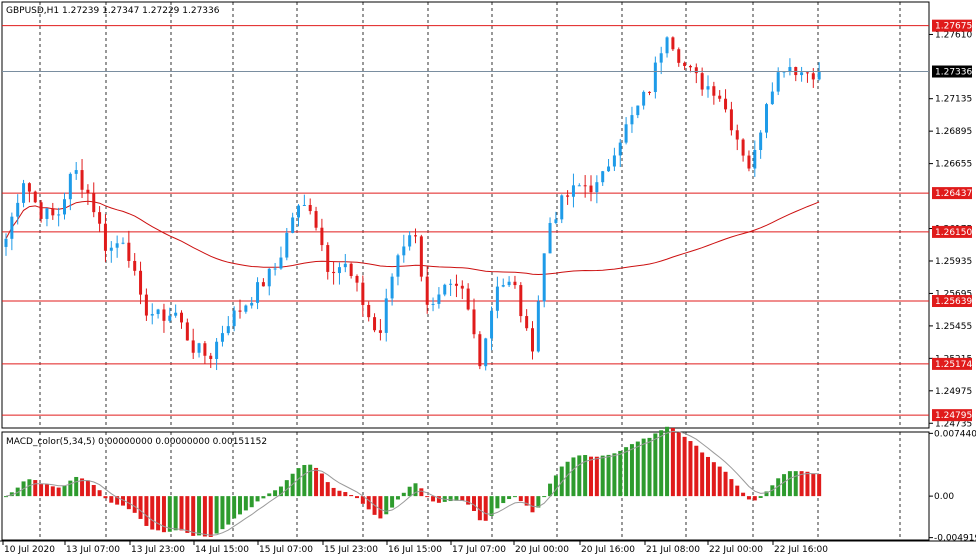 This screenshot has width=976, height=559. What do you see at coordinates (801, 550) in the screenshot?
I see `time-label: 22 Jul 16:00` at bounding box center [801, 550].